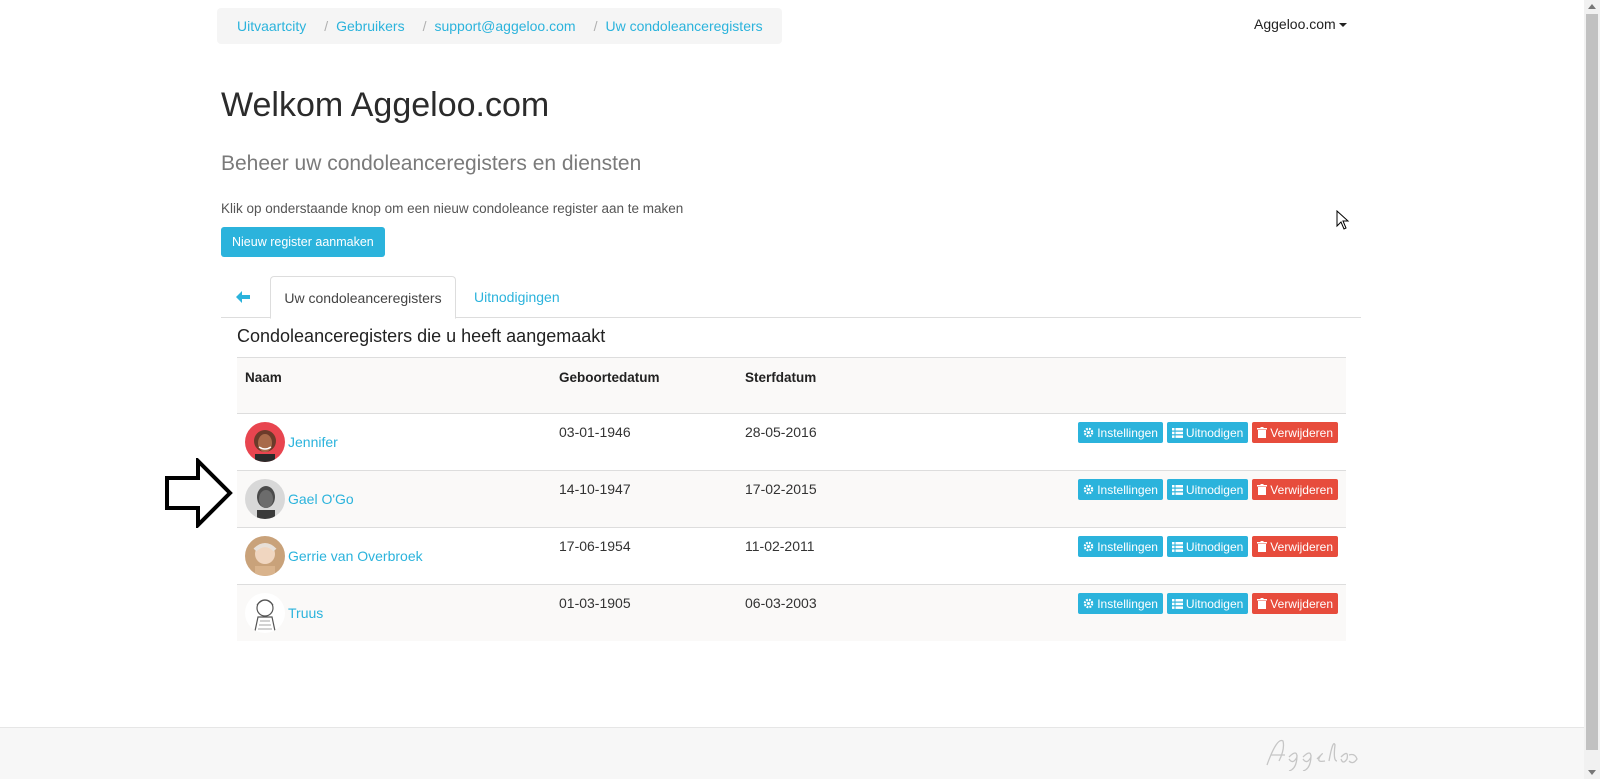  Describe the element at coordinates (517, 297) in the screenshot. I see `tab-uitnodigingen: Uitnodigingen` at that location.